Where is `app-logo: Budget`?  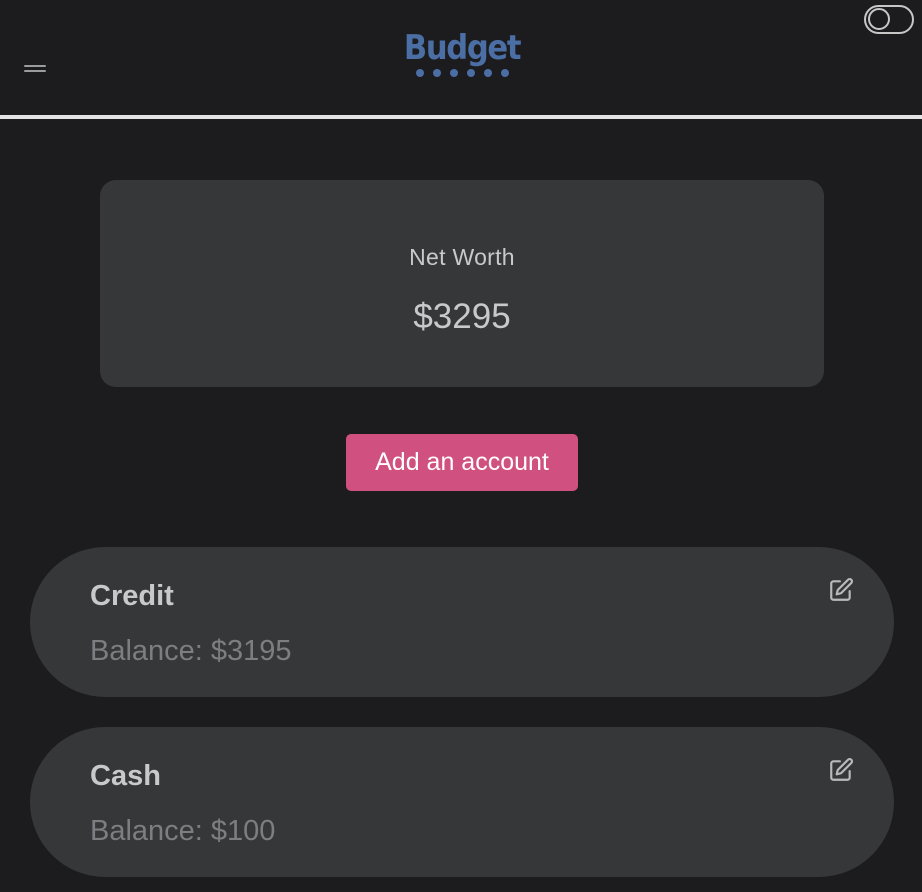 app-logo: Budget is located at coordinates (462, 58).